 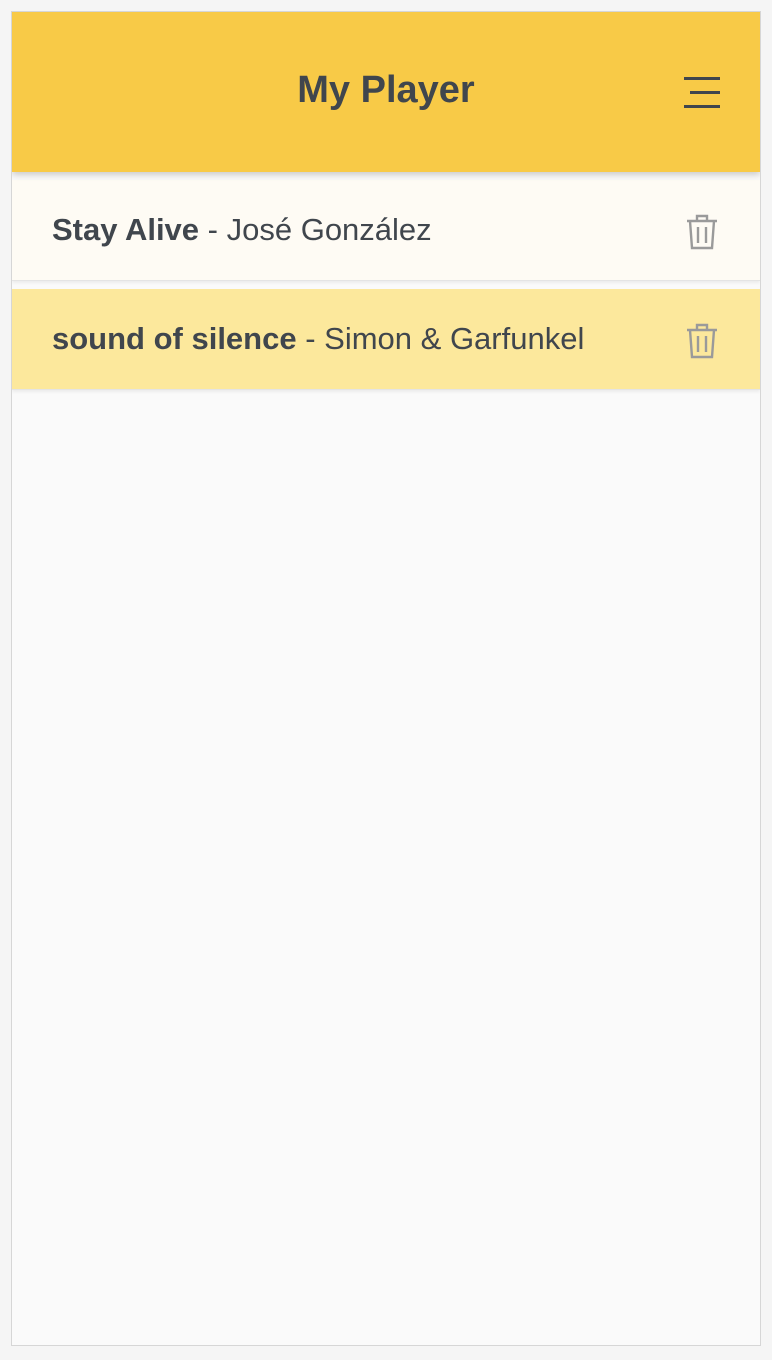 I want to click on list-item: sound of silence - Simon & Garfunkel, so click(x=386, y=339).